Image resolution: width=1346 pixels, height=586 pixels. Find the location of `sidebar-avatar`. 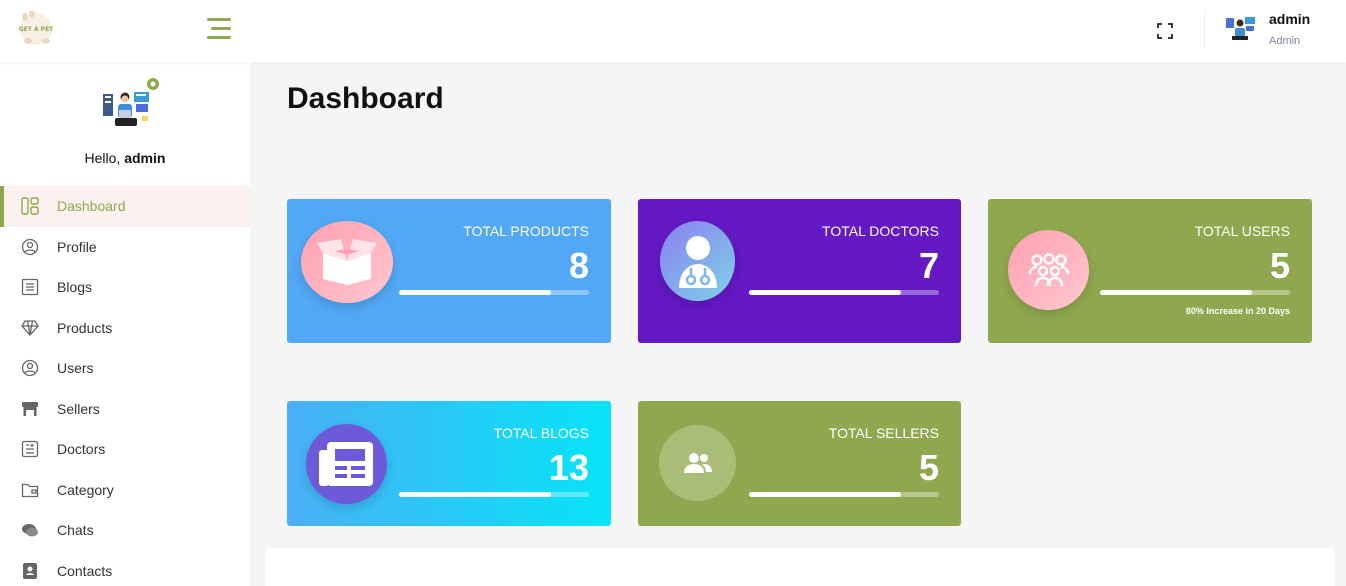

sidebar-avatar is located at coordinates (131, 103).